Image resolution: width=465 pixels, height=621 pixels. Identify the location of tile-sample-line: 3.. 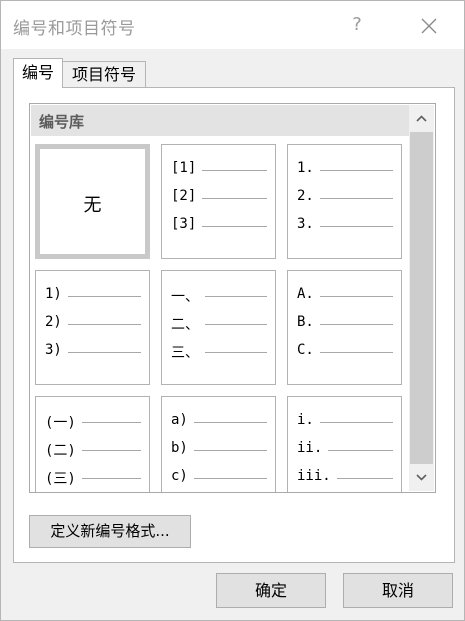
(347, 226).